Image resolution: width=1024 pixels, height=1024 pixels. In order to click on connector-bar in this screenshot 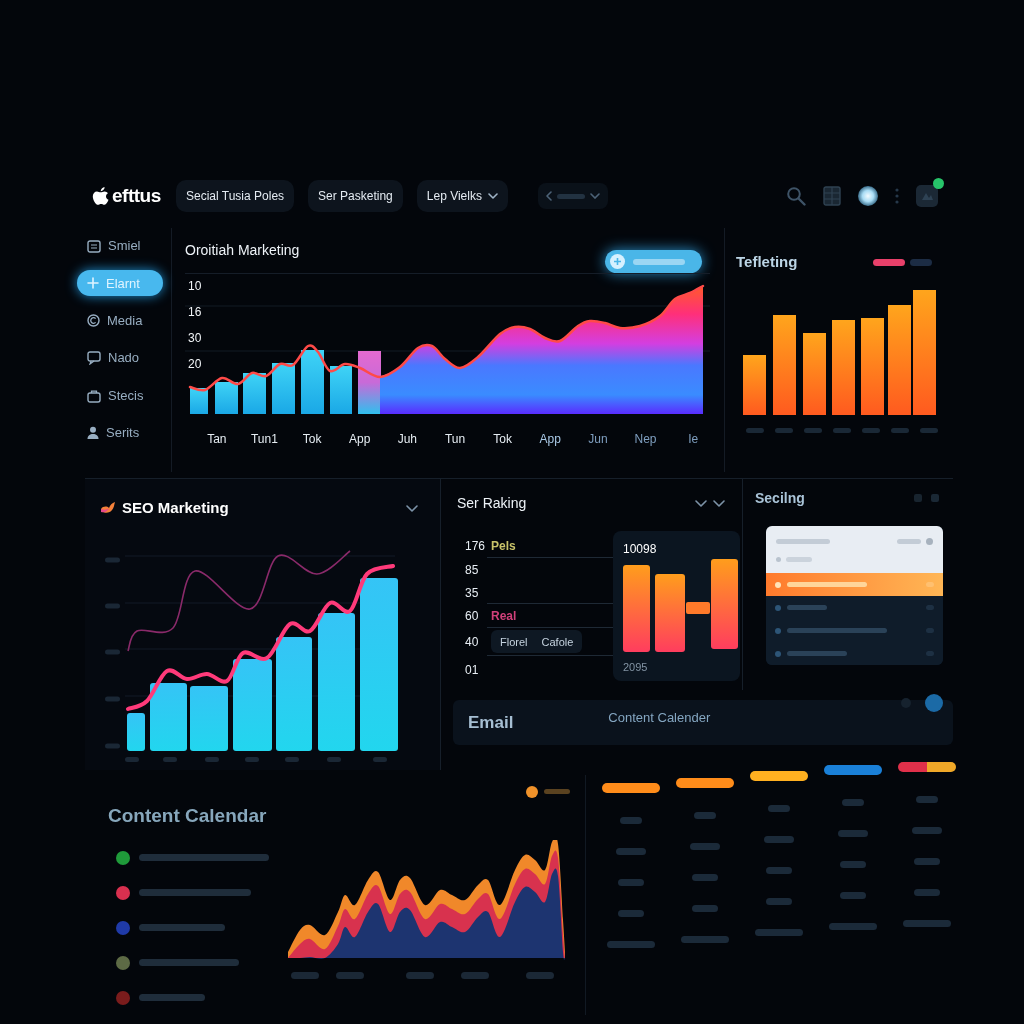, I will do `click(698, 608)`.